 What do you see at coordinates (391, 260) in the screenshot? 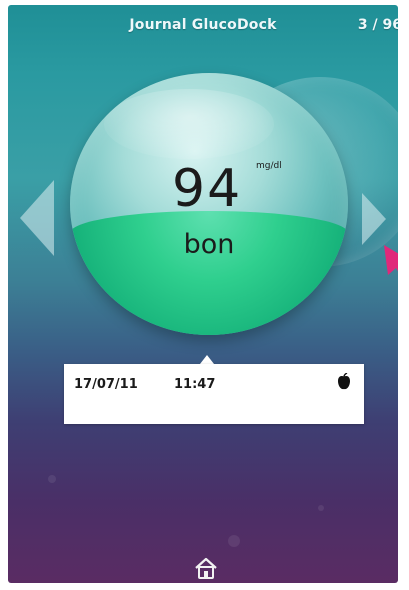
I see `swipe-pointer-icon` at bounding box center [391, 260].